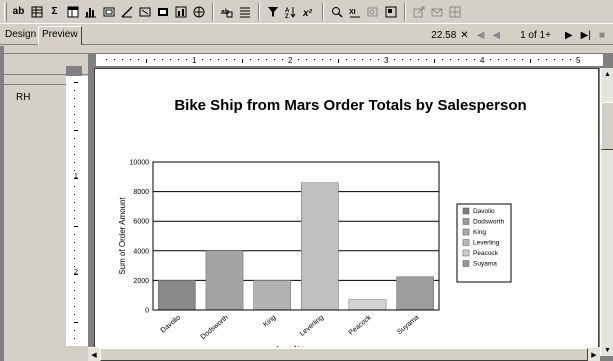 Image resolution: width=613 pixels, height=361 pixels. Describe the element at coordinates (90, 12) in the screenshot. I see `chart-button` at that location.